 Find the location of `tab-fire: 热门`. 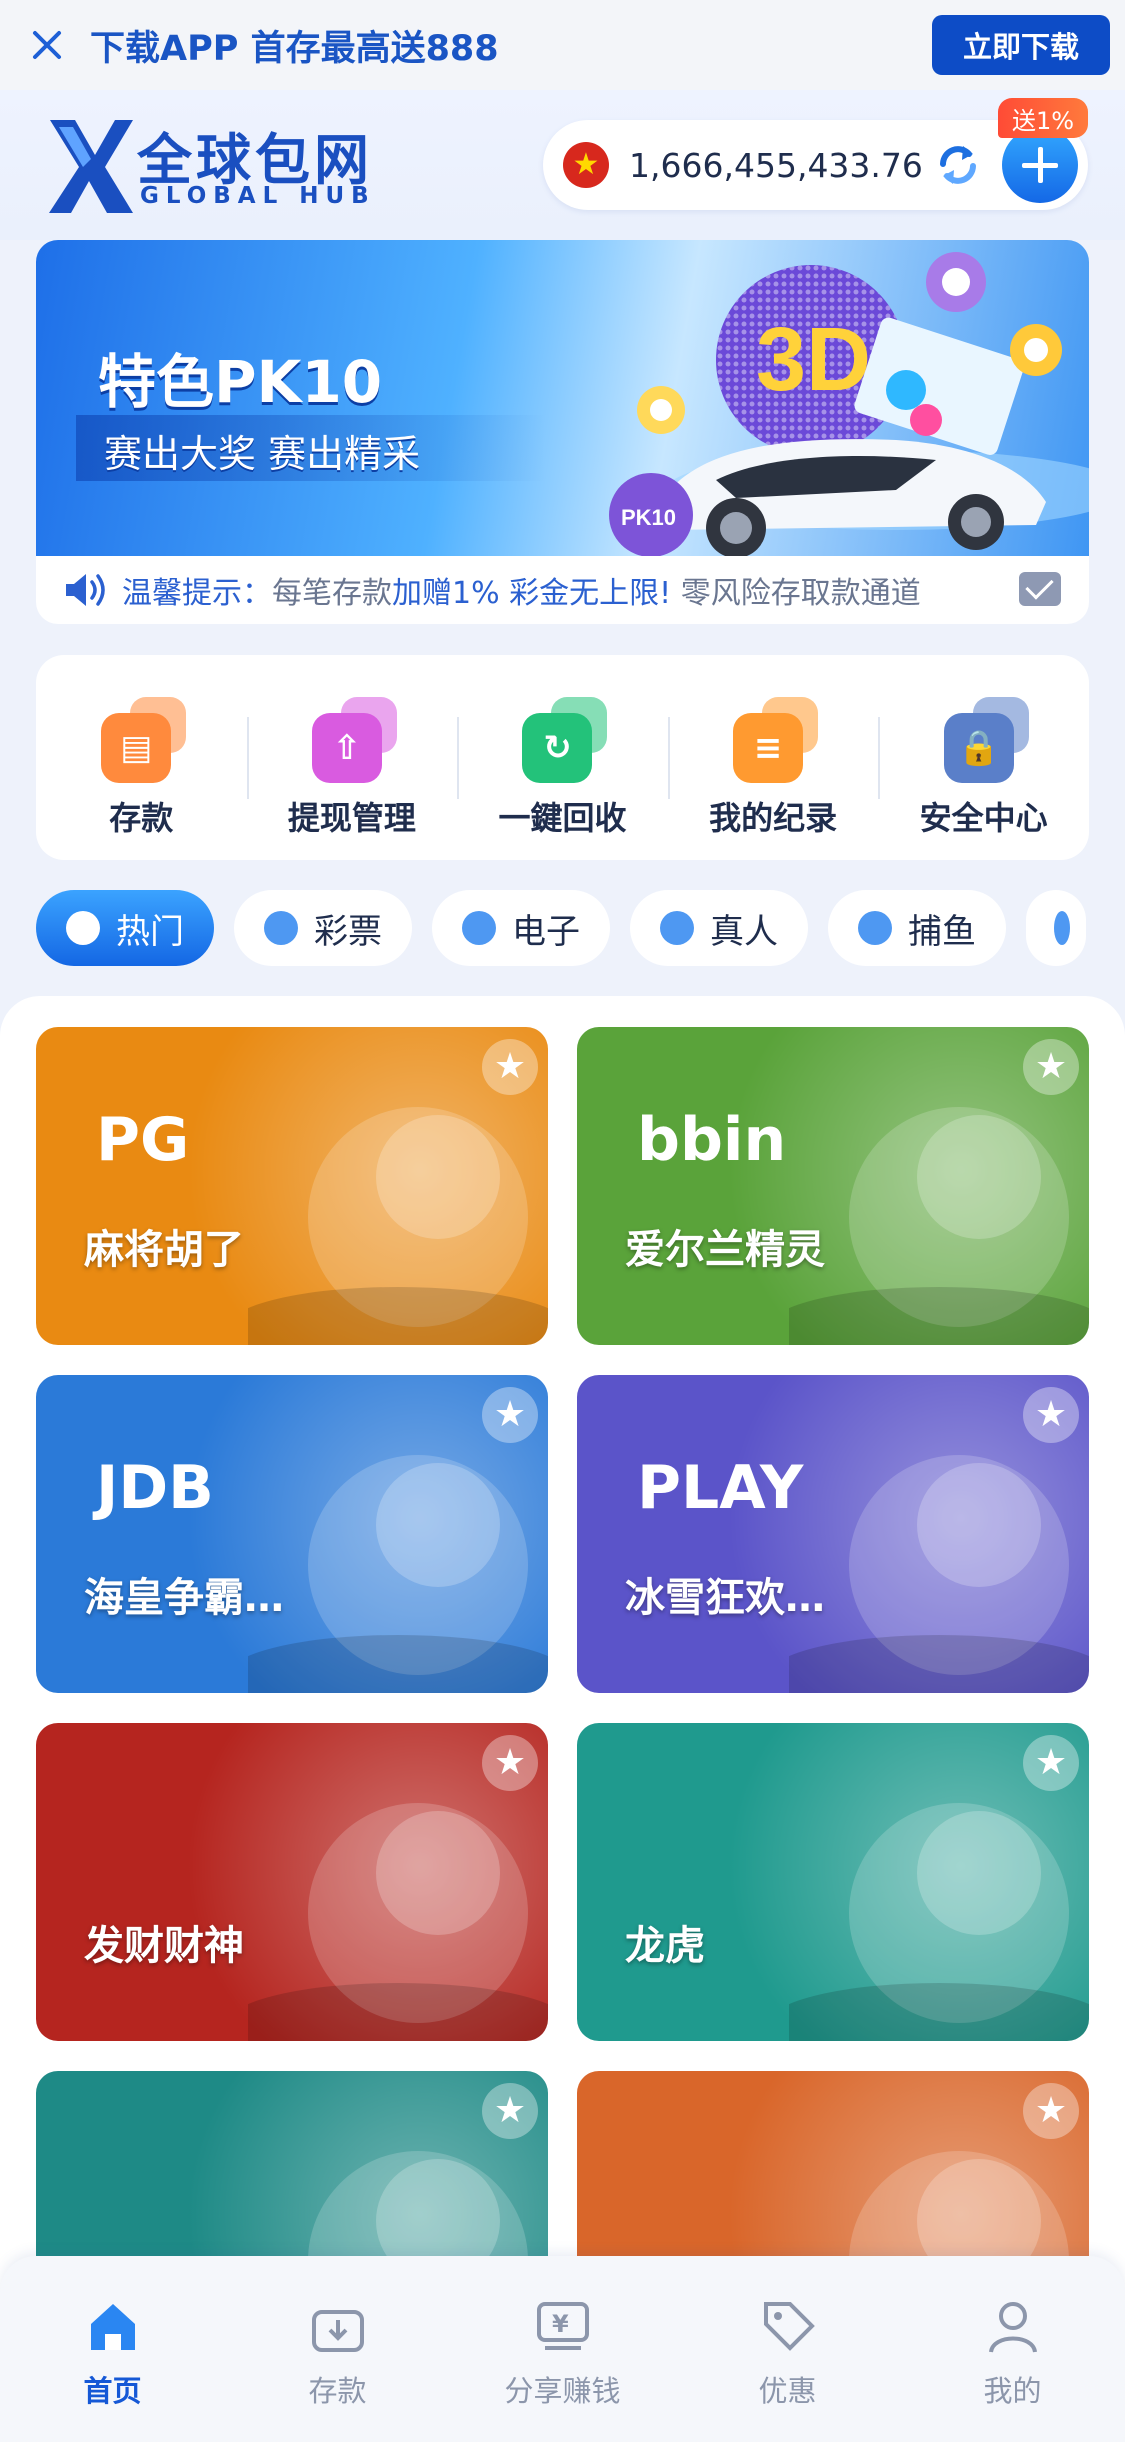

tab-fire: 热门 is located at coordinates (125, 928).